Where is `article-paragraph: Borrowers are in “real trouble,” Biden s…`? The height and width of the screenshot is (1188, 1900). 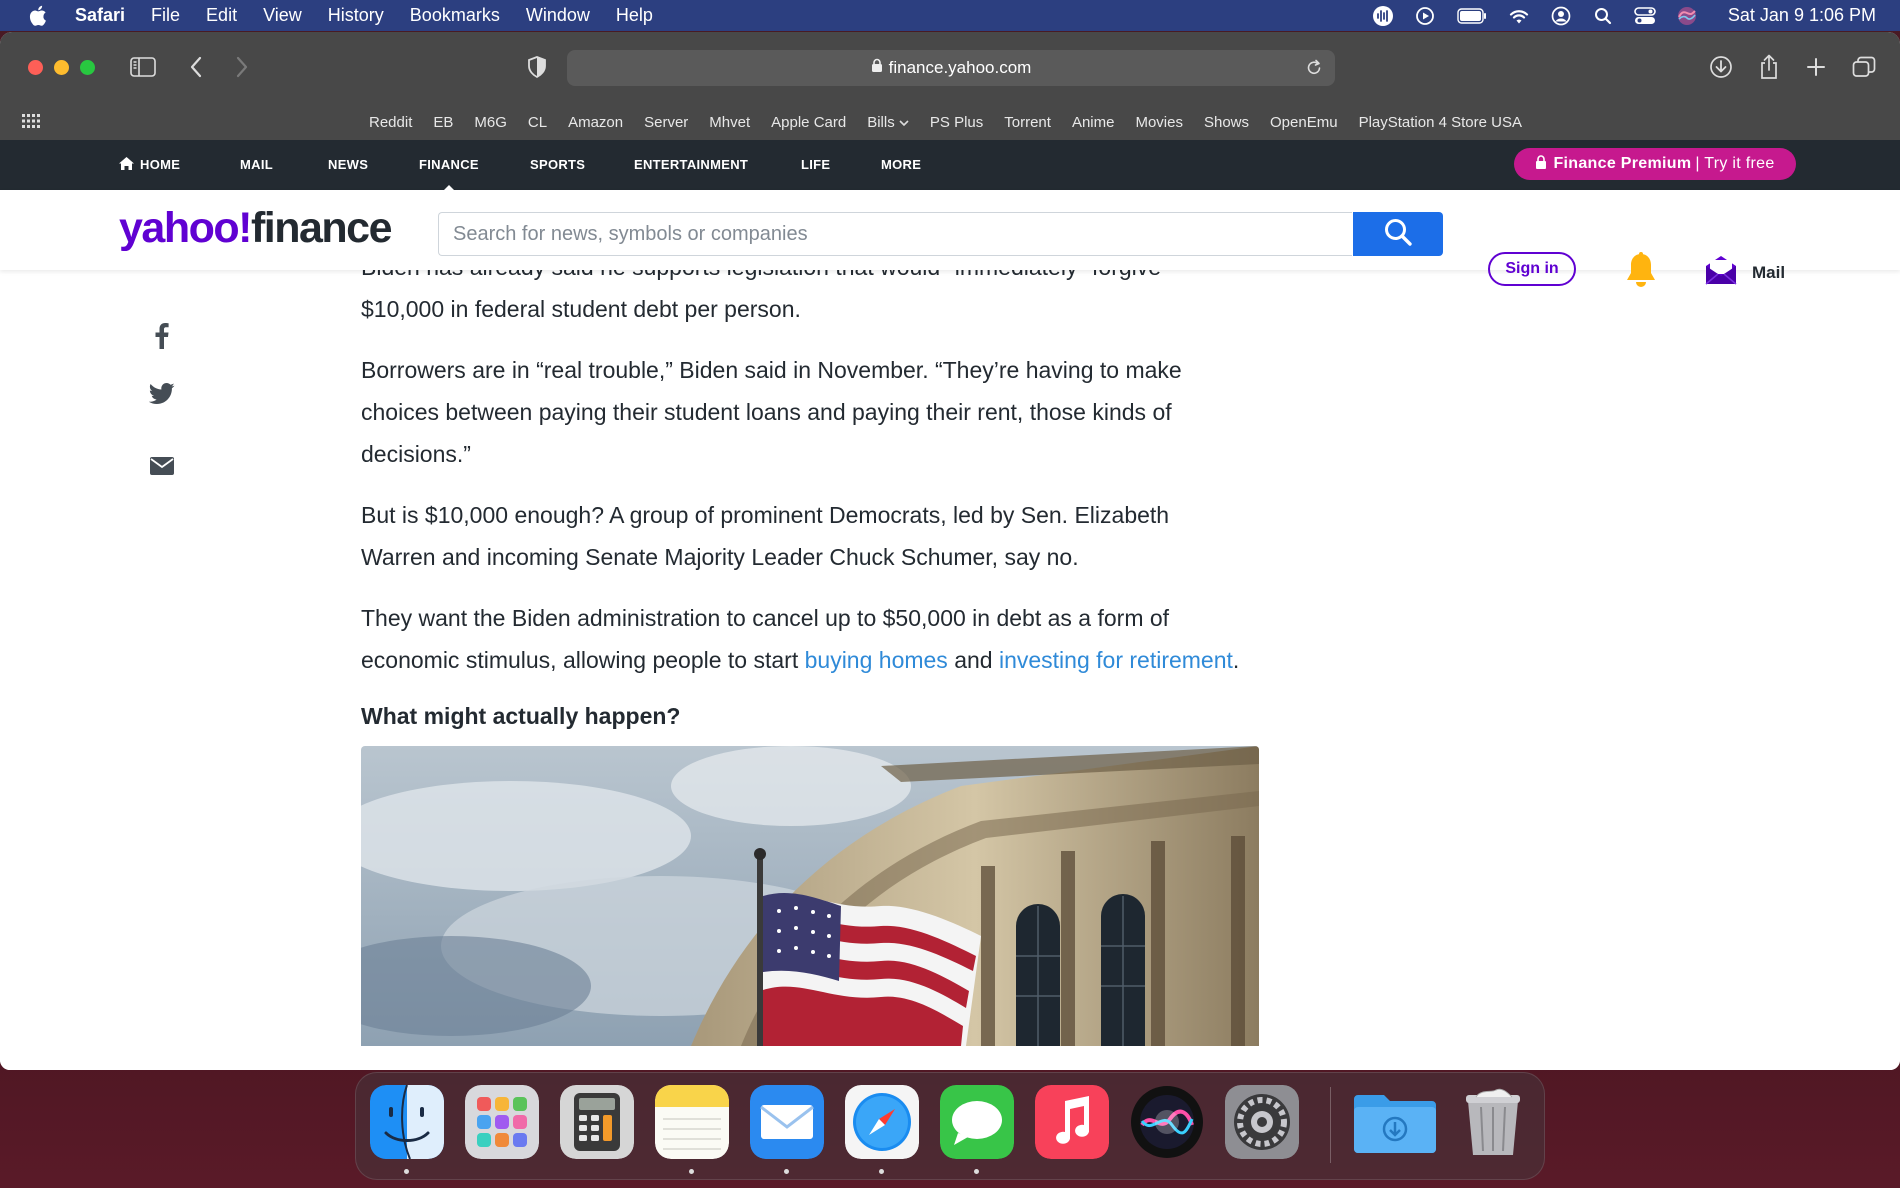 article-paragraph: Borrowers are in “real trouble,” Biden s… is located at coordinates (771, 412).